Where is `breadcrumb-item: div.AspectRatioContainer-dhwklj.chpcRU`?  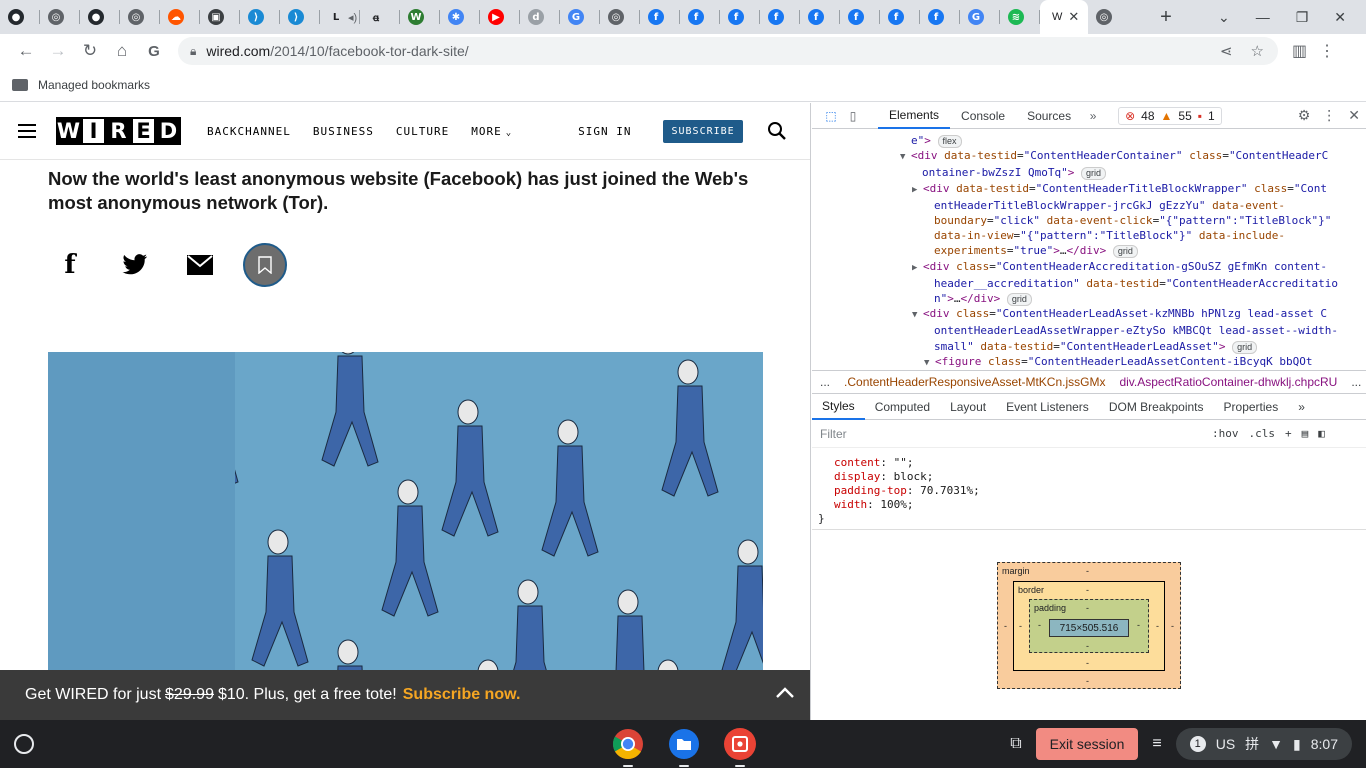
breadcrumb-item: div.AspectRatioContainer-dhwklj.chpcRU is located at coordinates (1228, 382).